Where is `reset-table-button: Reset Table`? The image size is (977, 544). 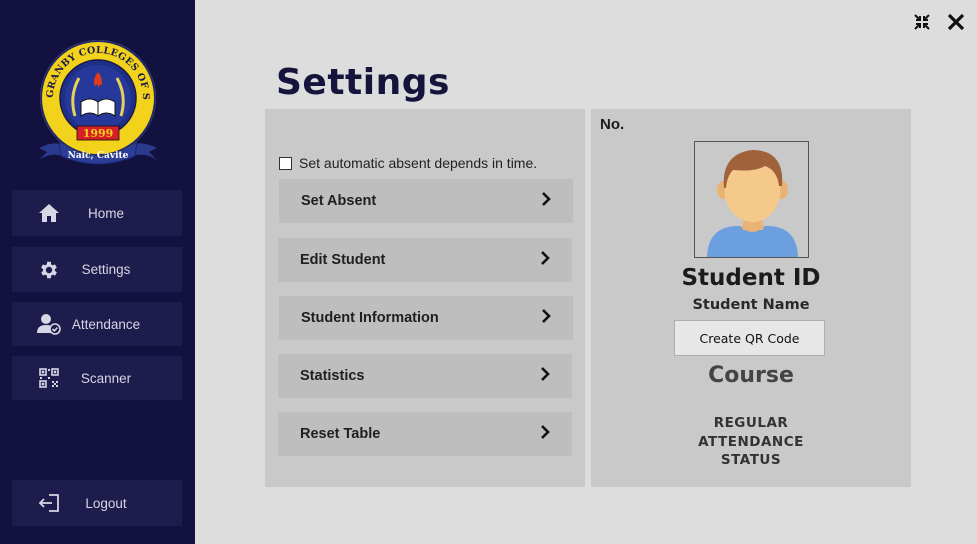
reset-table-button: Reset Table is located at coordinates (425, 434).